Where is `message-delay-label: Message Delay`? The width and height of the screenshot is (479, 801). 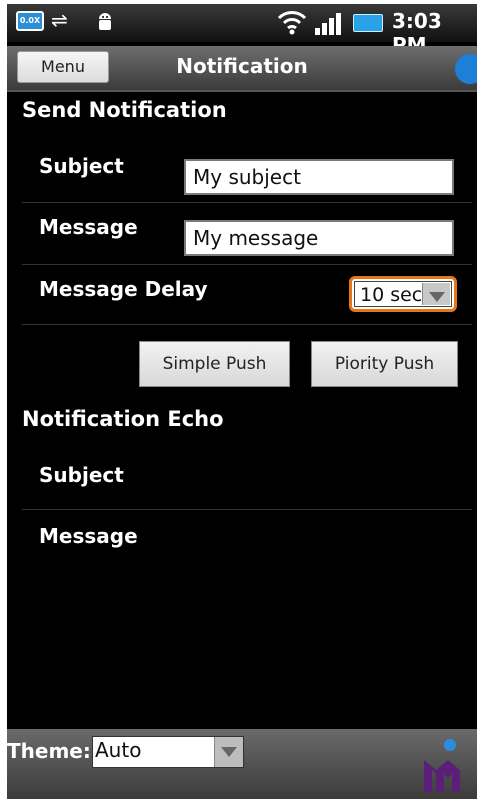
message-delay-label: Message Delay is located at coordinates (123, 289).